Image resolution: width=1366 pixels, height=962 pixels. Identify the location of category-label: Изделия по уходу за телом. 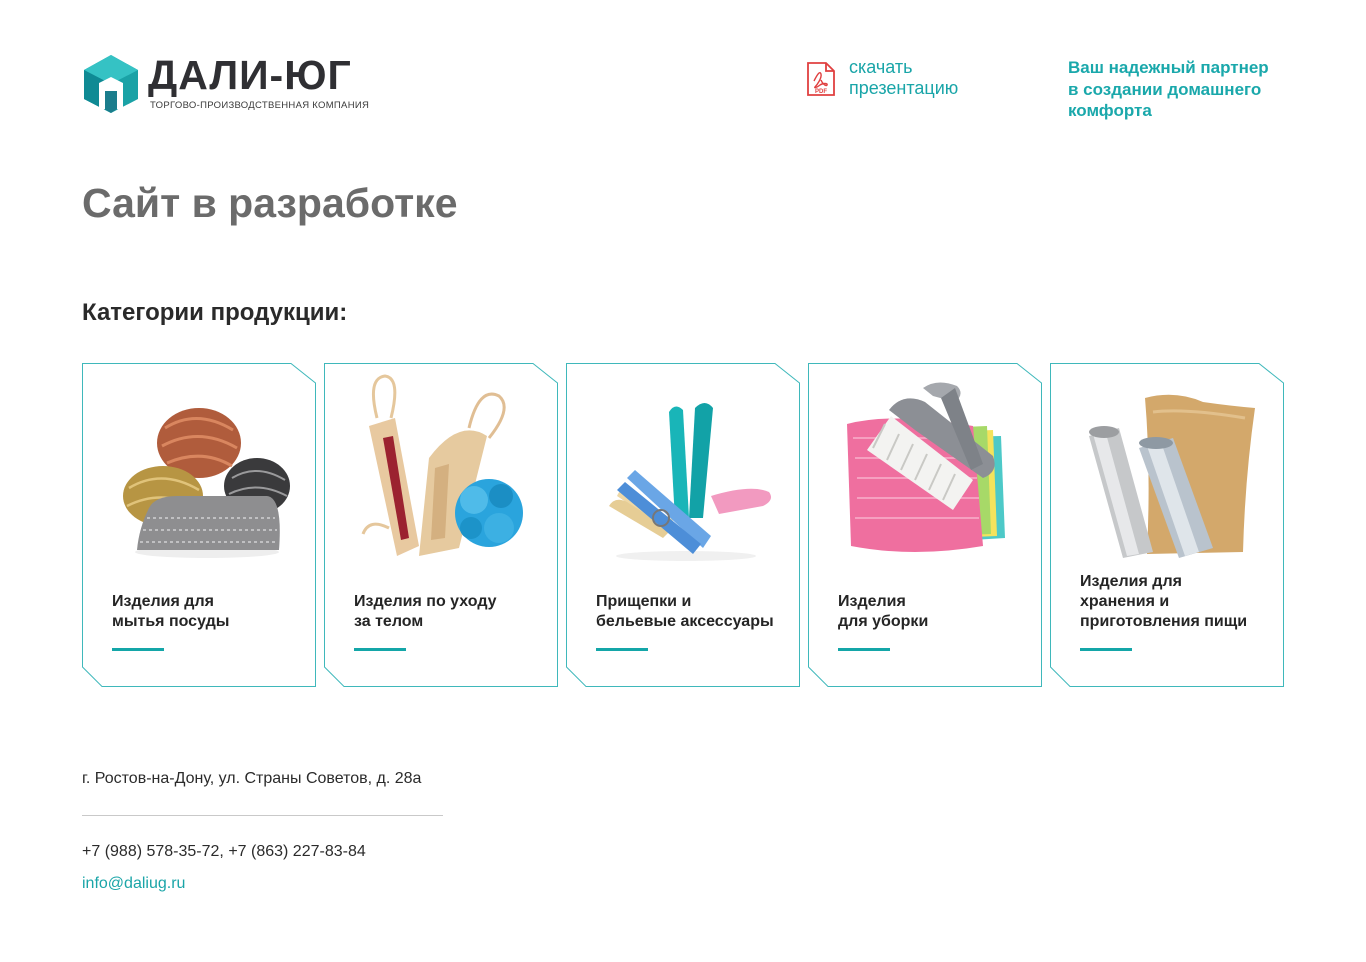
(449, 612).